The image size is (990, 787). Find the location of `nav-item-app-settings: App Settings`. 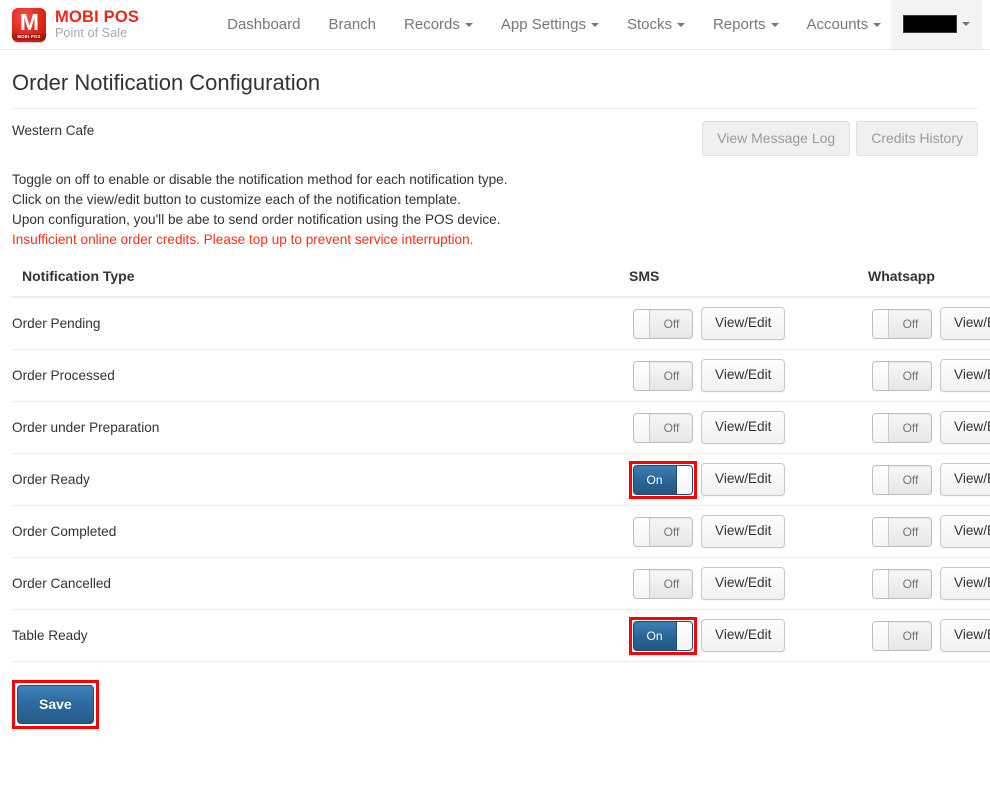

nav-item-app-settings: App Settings is located at coordinates (550, 24).